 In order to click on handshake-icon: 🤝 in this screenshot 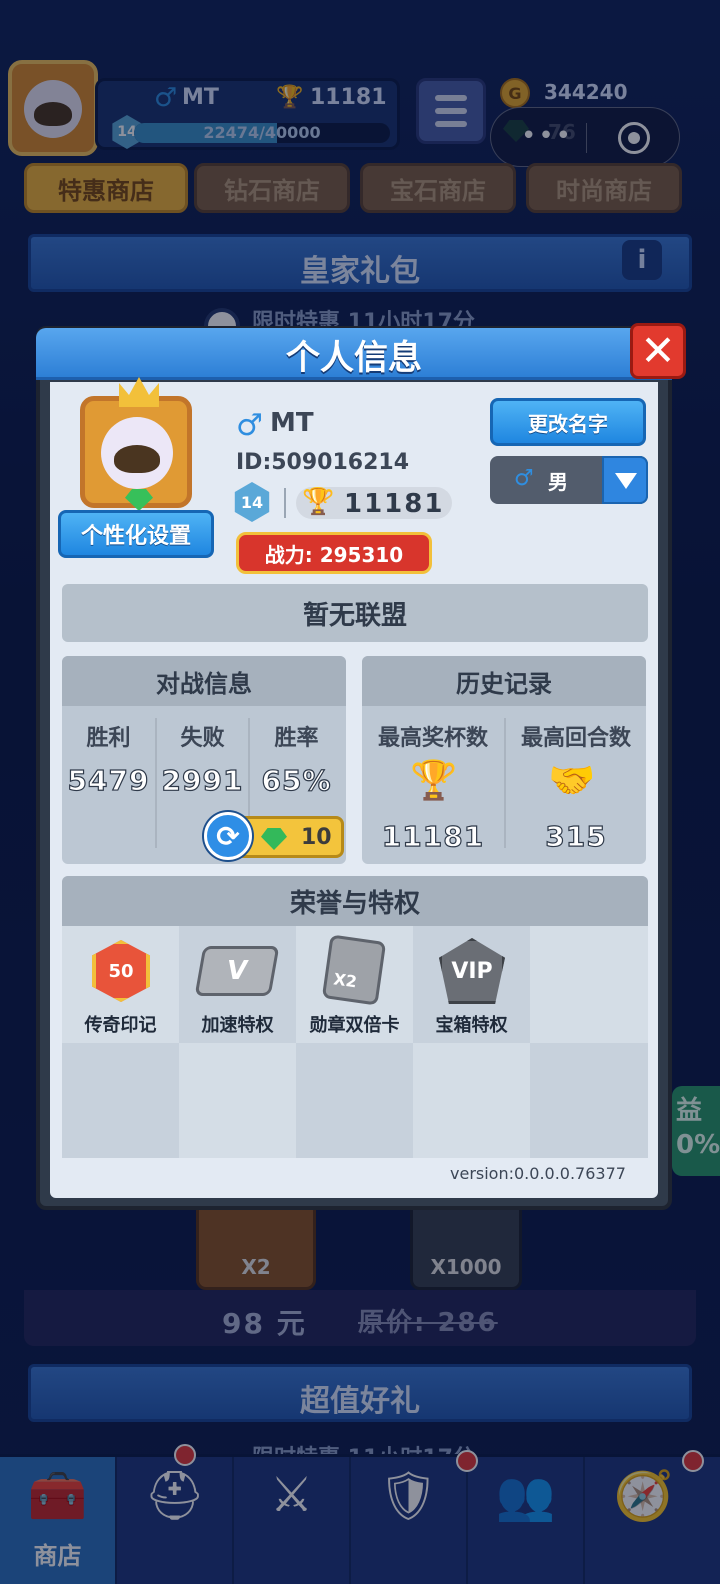, I will do `click(572, 780)`.